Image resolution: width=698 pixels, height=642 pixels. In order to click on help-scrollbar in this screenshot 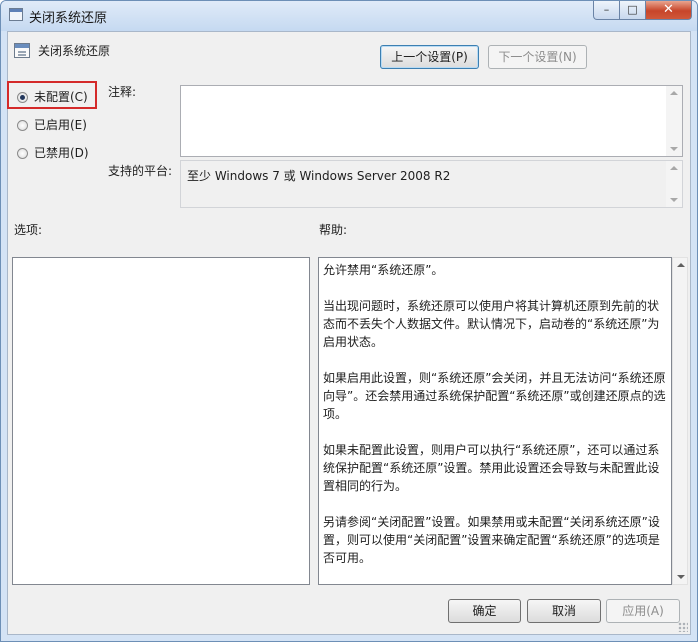, I will do `click(680, 421)`.